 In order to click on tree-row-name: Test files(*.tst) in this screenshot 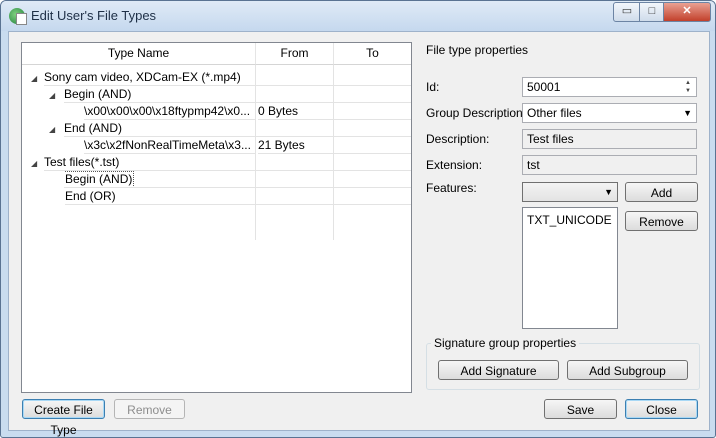, I will do `click(149, 162)`.